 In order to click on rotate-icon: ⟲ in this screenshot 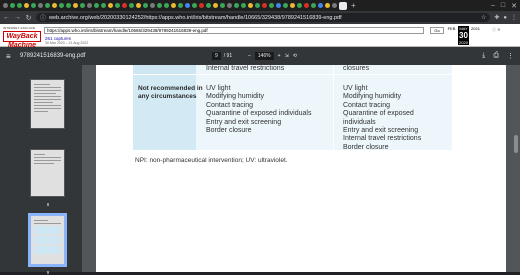, I will do `click(295, 56)`.